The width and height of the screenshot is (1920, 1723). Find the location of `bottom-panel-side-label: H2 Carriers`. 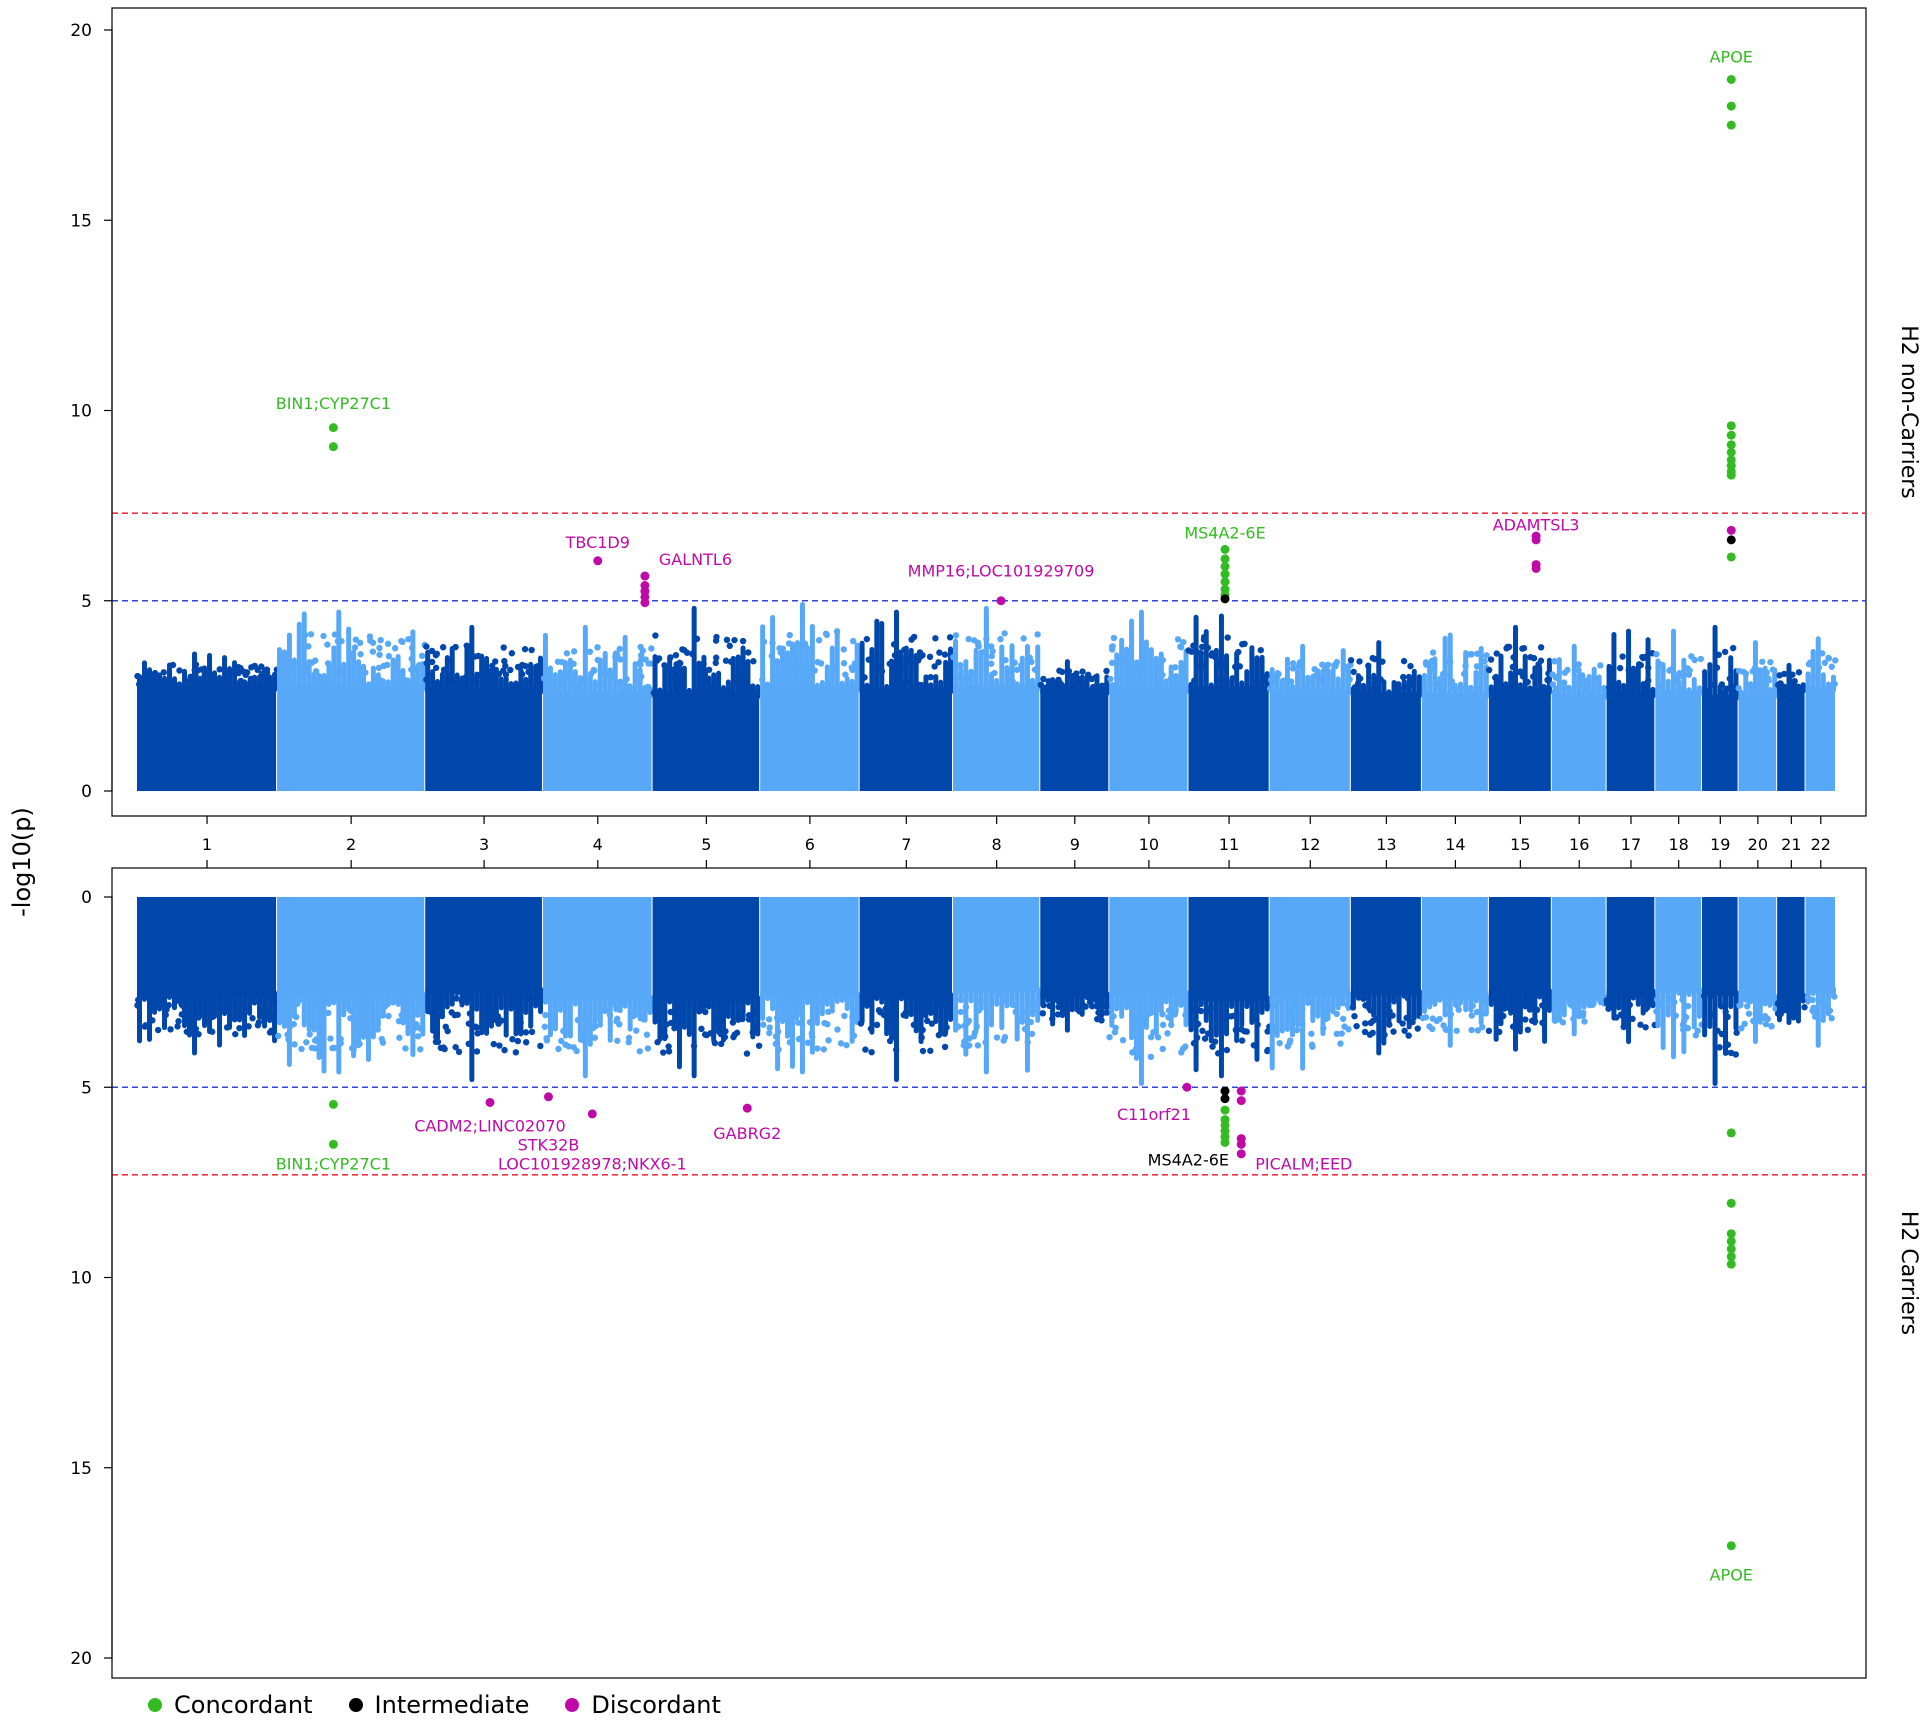

bottom-panel-side-label: H2 Carriers is located at coordinates (1908, 1273).